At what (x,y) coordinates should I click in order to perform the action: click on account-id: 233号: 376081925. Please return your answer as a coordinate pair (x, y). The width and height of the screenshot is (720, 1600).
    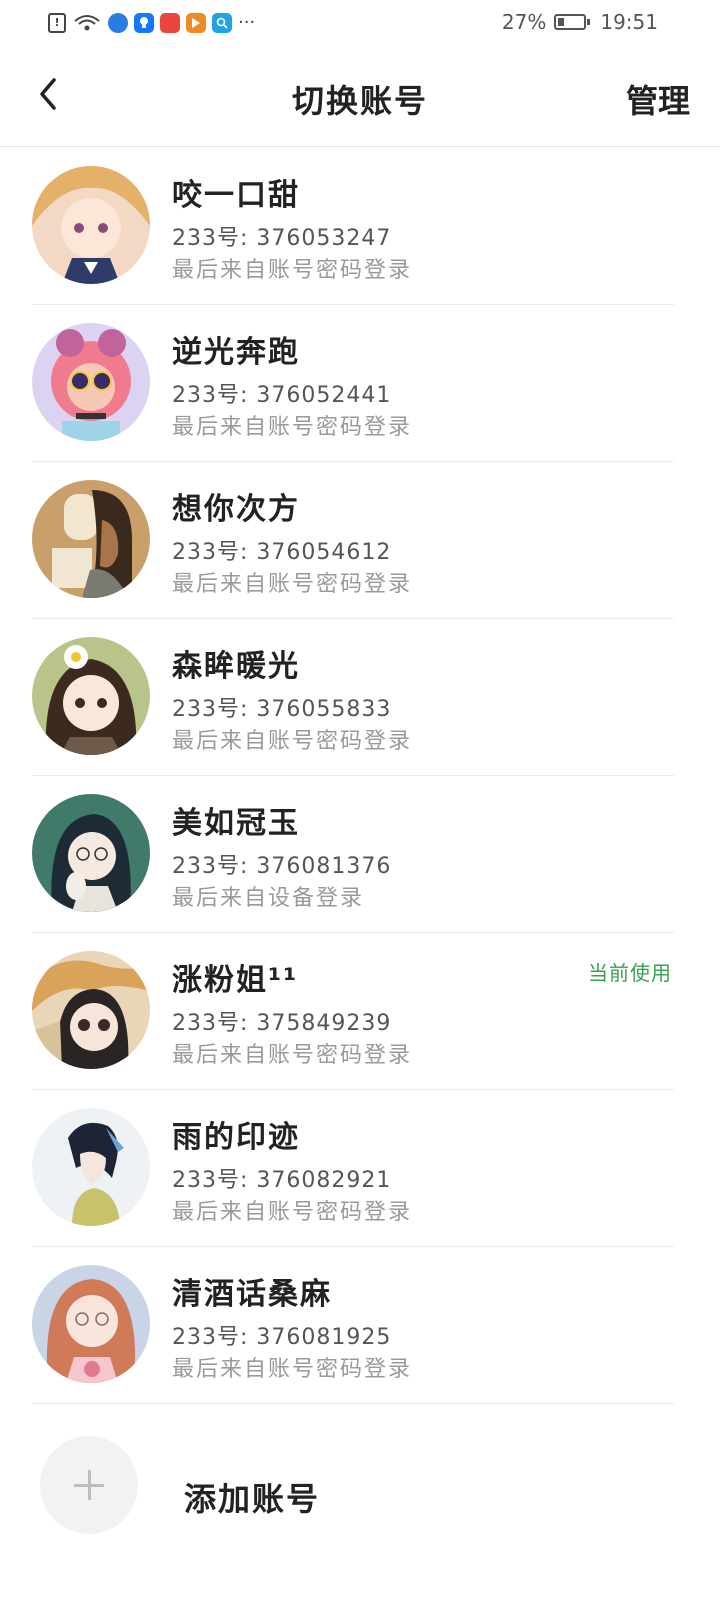
    Looking at the image, I should click on (282, 1337).